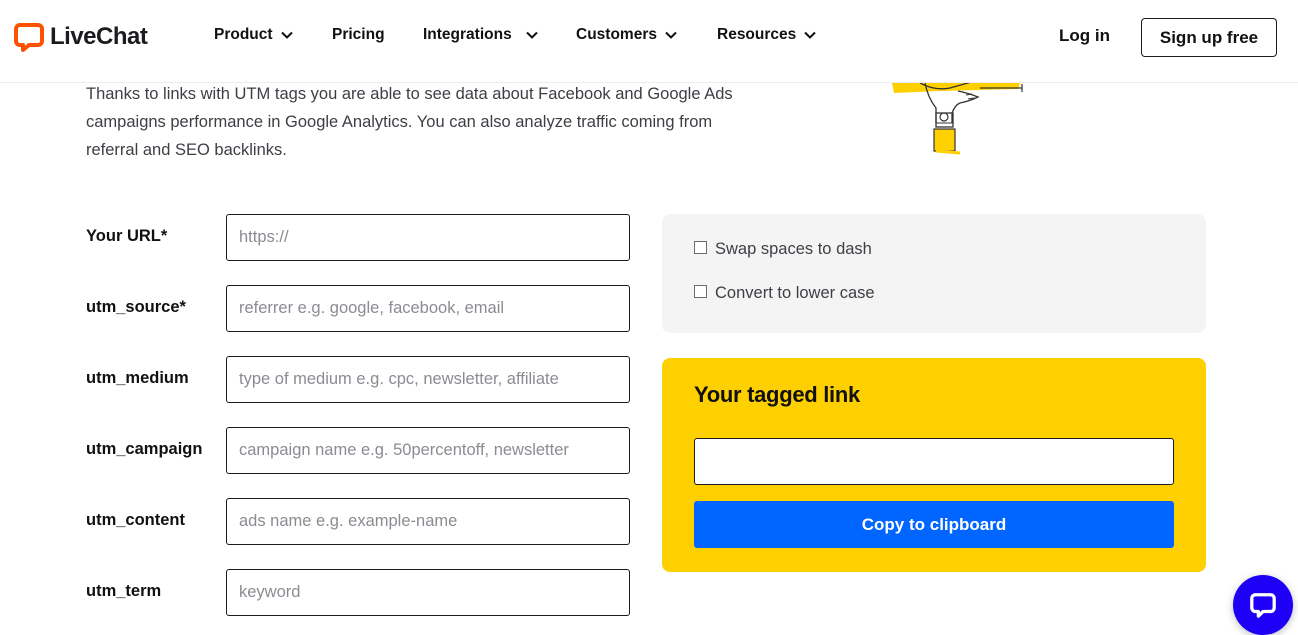 The image size is (1298, 635). I want to click on swap-spaces-option: Swap spaces to dash, so click(783, 249).